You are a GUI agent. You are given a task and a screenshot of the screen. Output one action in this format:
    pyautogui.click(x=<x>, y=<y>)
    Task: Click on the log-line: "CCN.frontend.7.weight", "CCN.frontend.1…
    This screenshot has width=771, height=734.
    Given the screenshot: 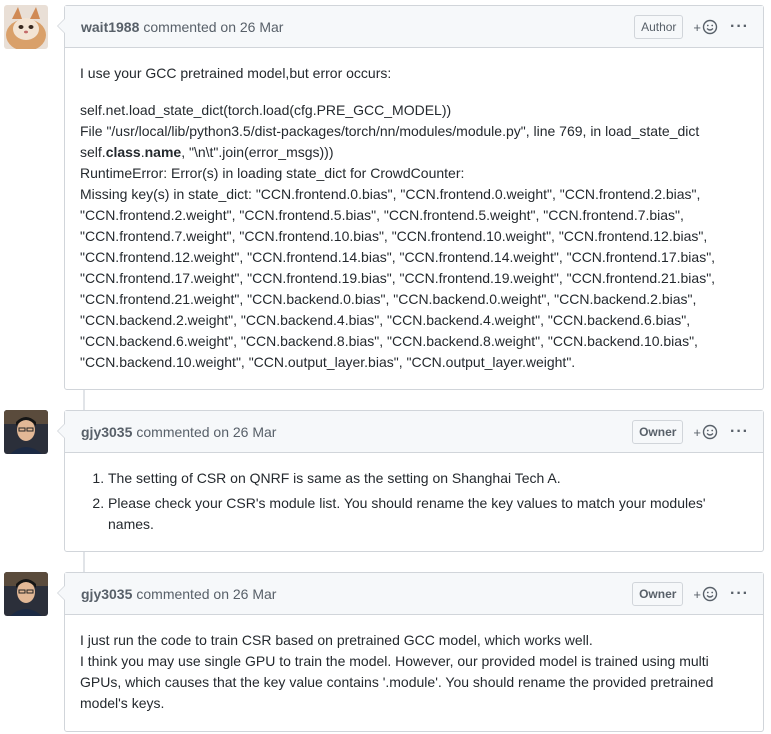 What is the action you would take?
    pyautogui.click(x=394, y=236)
    